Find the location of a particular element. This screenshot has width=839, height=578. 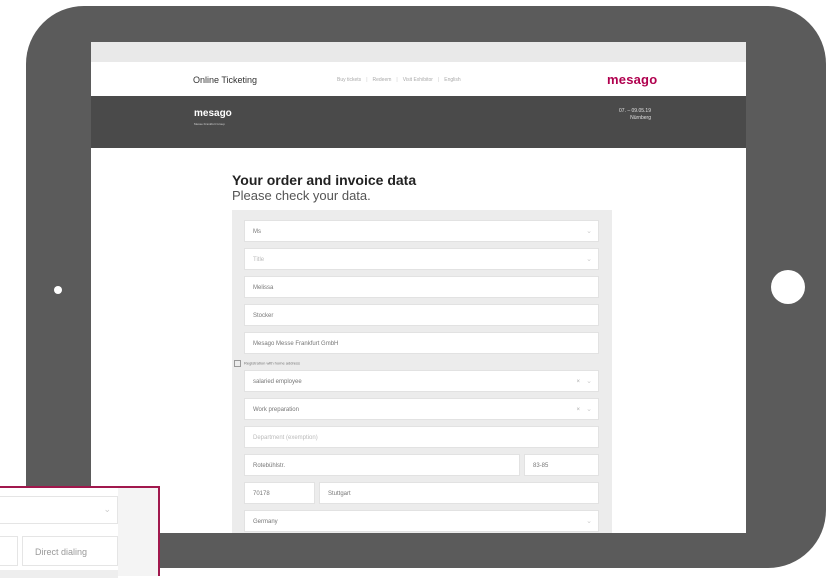

street-field: Rotebühlstr. is located at coordinates (382, 465).